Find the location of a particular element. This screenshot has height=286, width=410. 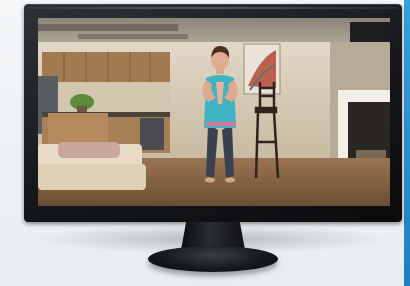

accent-stripe is located at coordinates (407, 143).